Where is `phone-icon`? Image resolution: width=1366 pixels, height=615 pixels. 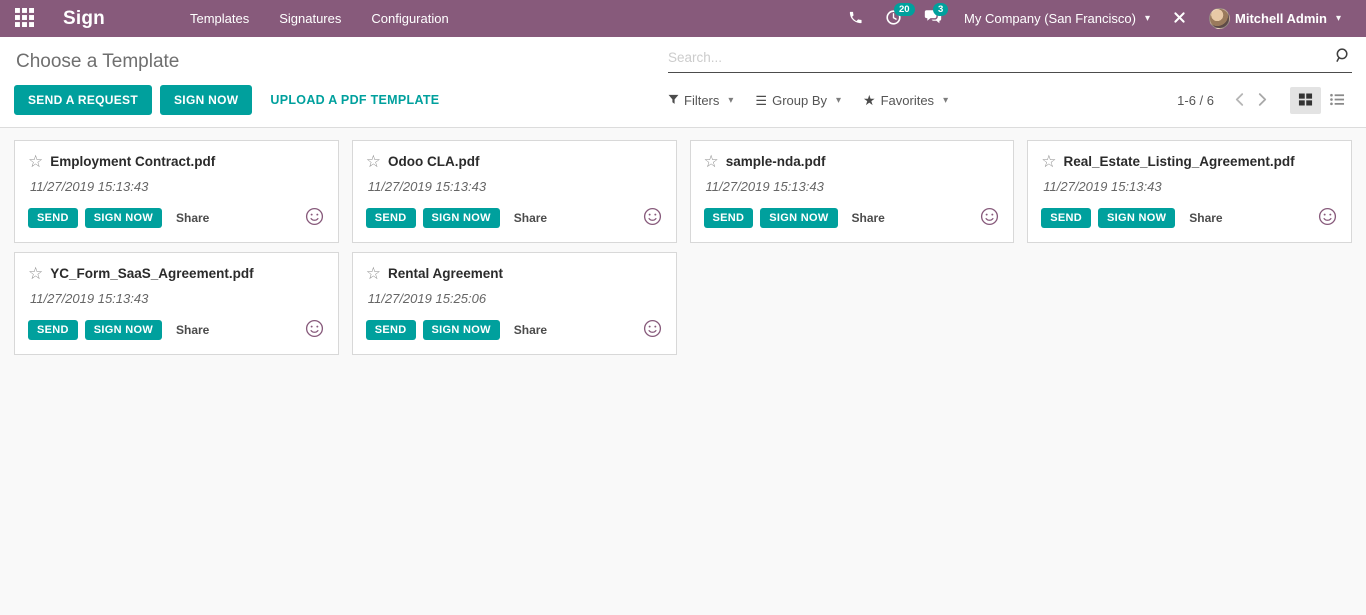 phone-icon is located at coordinates (855, 19).